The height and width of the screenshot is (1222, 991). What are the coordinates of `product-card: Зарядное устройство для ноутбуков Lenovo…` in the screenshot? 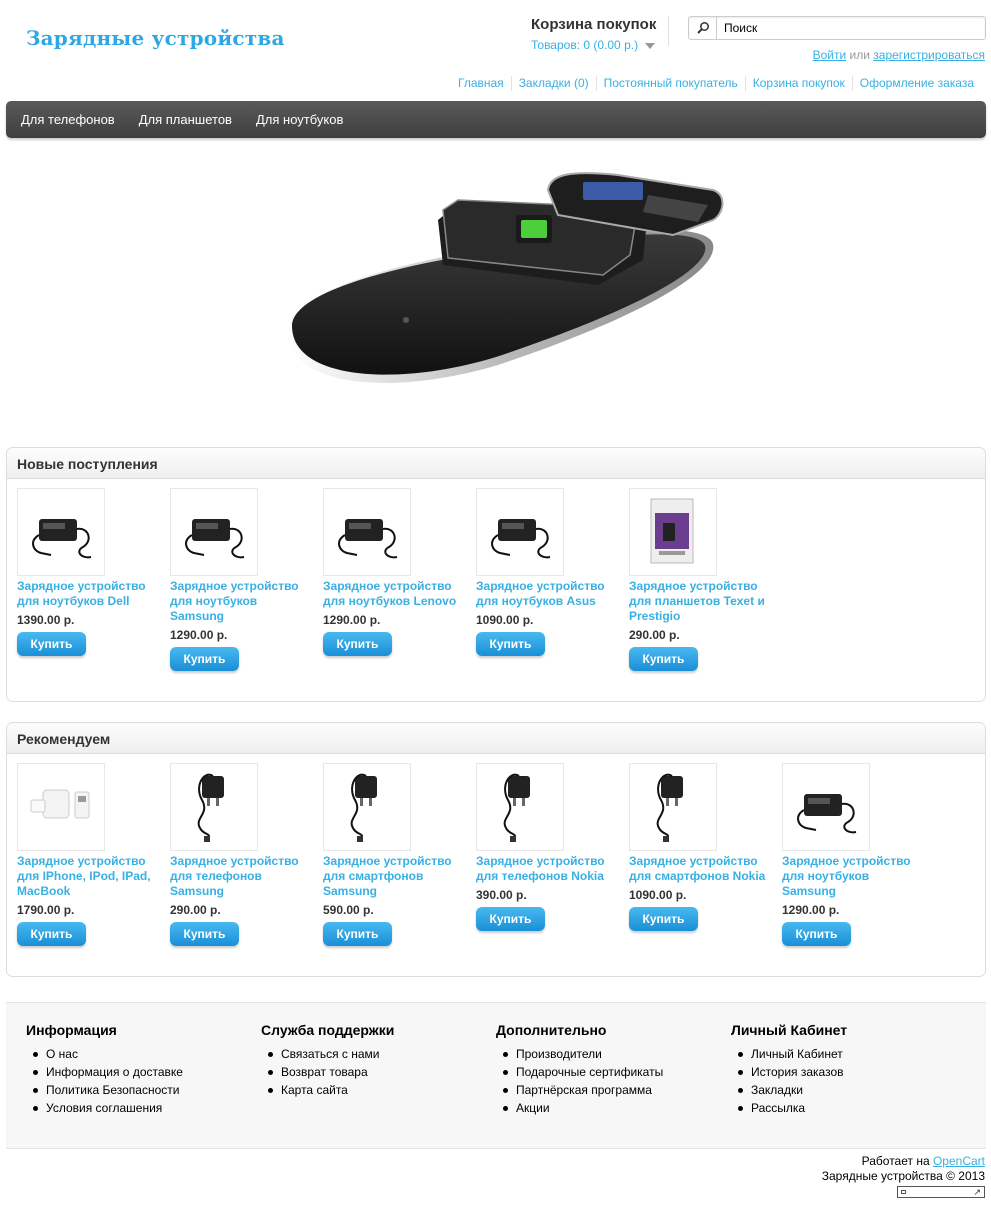 It's located at (399, 579).